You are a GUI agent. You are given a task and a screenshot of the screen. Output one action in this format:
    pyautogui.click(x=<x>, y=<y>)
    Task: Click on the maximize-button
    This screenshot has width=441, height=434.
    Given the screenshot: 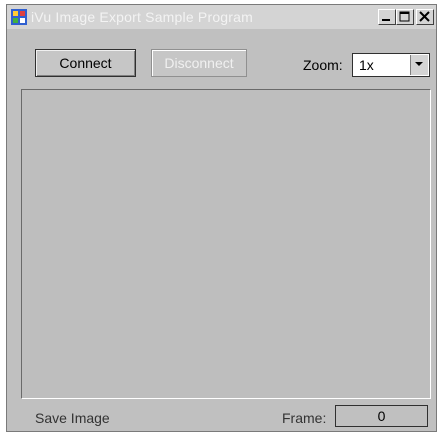 What is the action you would take?
    pyautogui.click(x=405, y=17)
    